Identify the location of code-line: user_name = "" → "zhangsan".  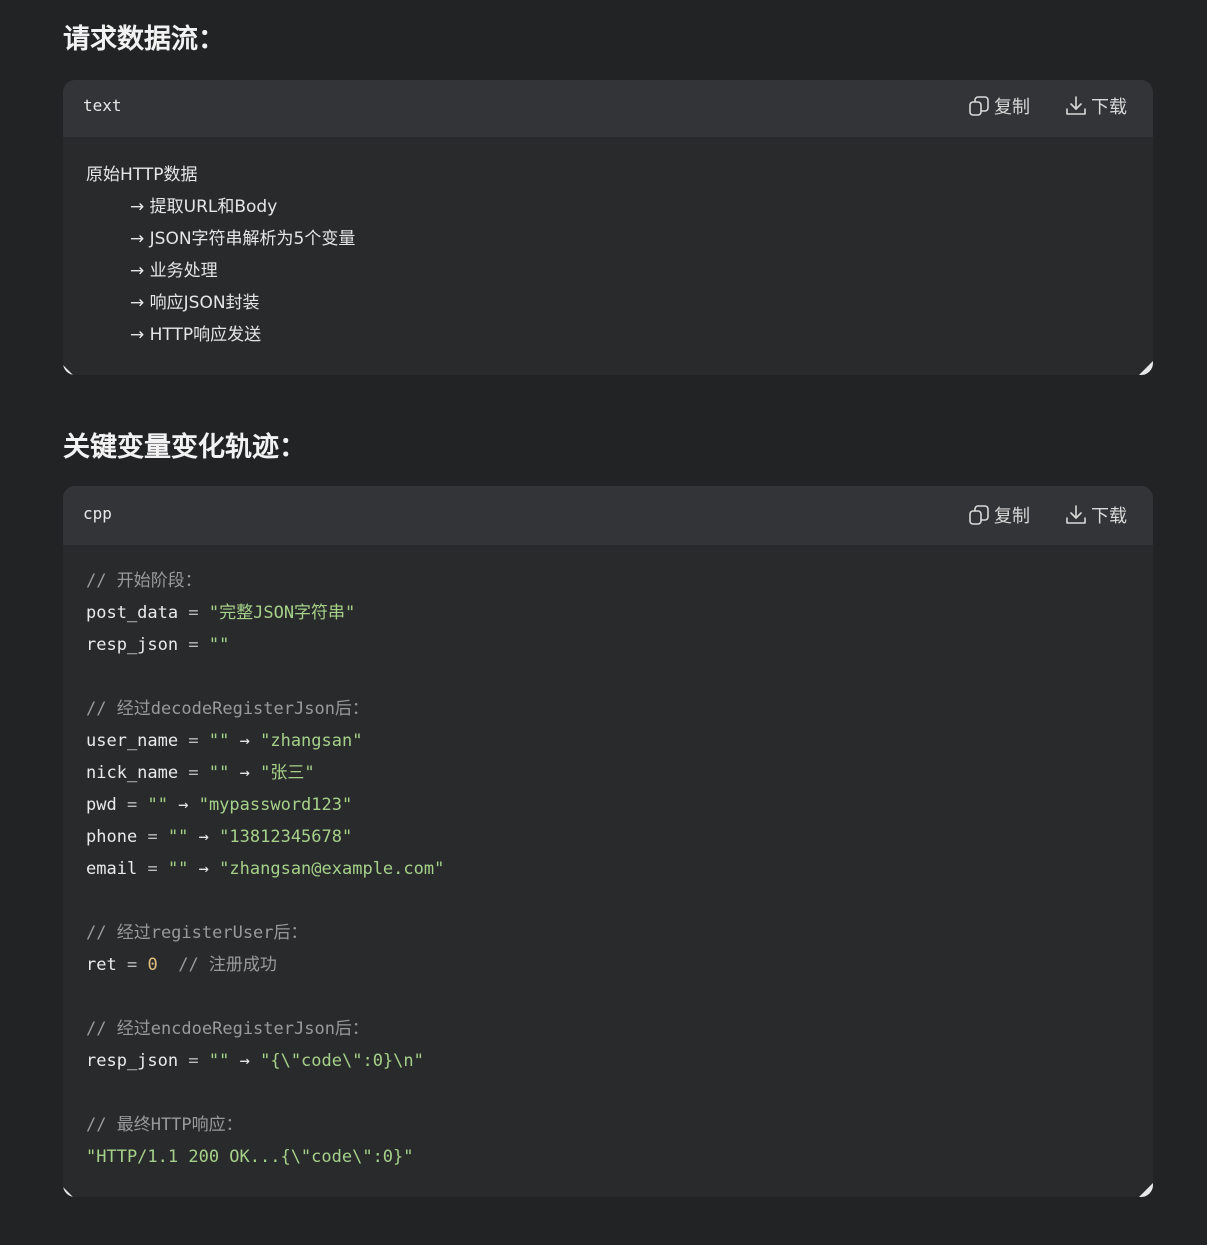
(619, 741).